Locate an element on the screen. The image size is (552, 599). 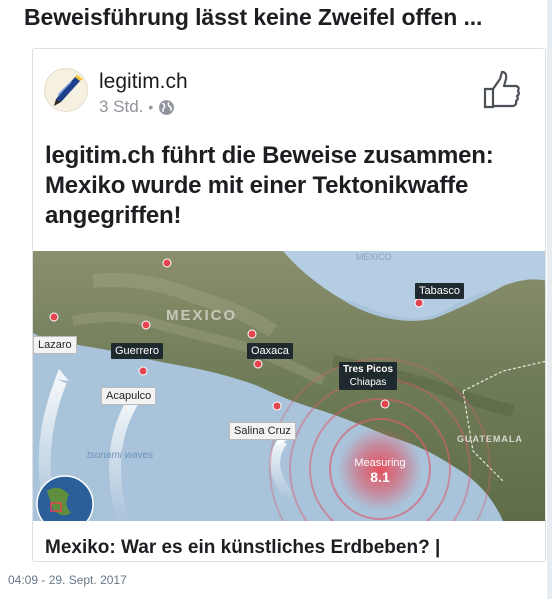
tweet-timestamp: 04:09 - 29. Sept. 2017 is located at coordinates (67, 580).